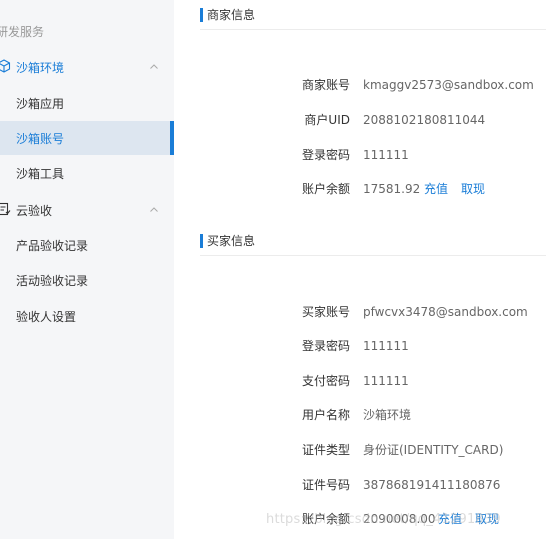 The width and height of the screenshot is (546, 539). Describe the element at coordinates (40, 67) in the screenshot. I see `sidebar-section-label: 沙箱环境` at that location.